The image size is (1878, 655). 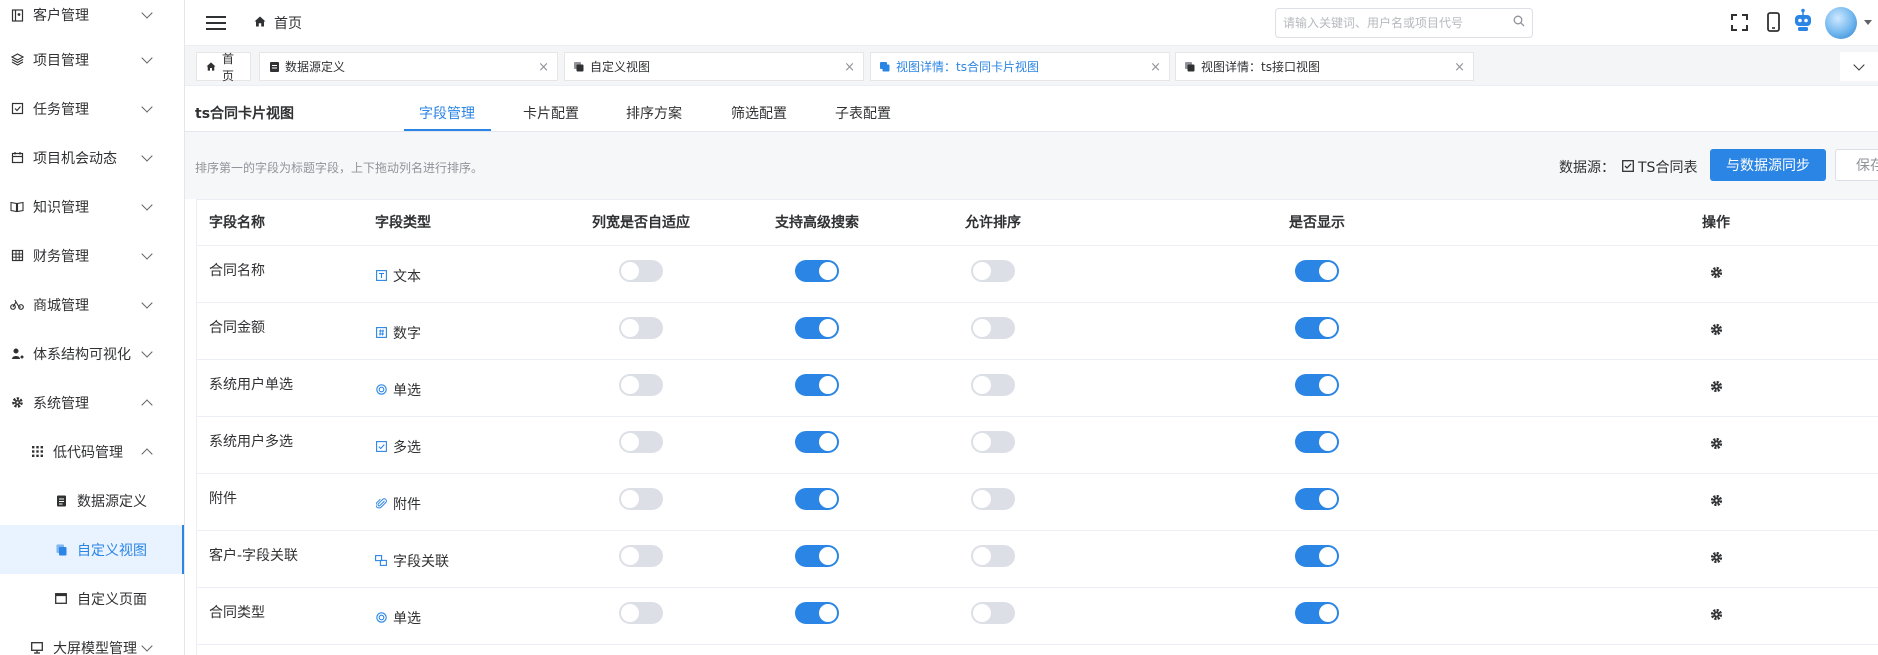 What do you see at coordinates (61, 207) in the screenshot?
I see `sidebar-item-label: 知识管理` at bounding box center [61, 207].